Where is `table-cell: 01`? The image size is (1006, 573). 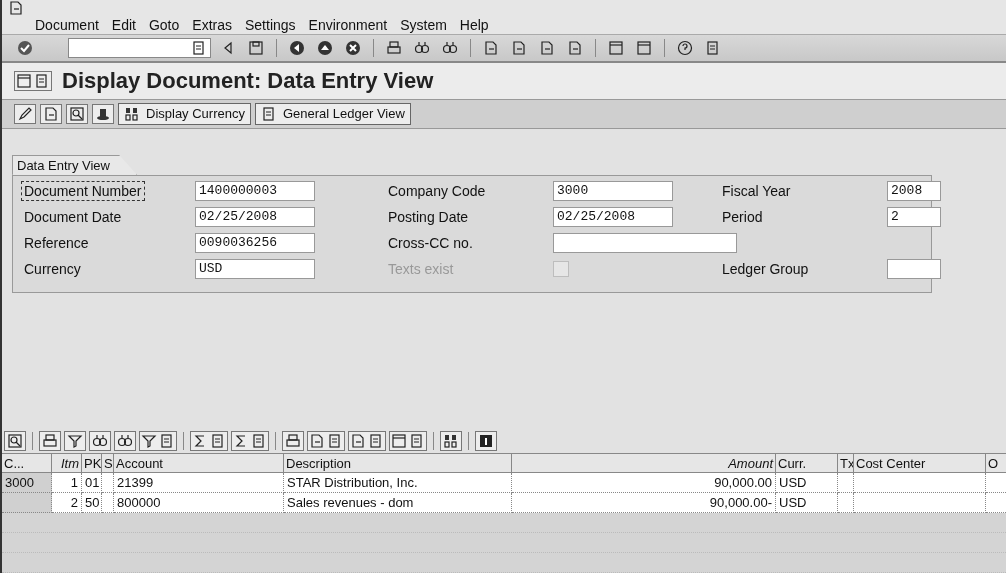
table-cell: 01 is located at coordinates (92, 483).